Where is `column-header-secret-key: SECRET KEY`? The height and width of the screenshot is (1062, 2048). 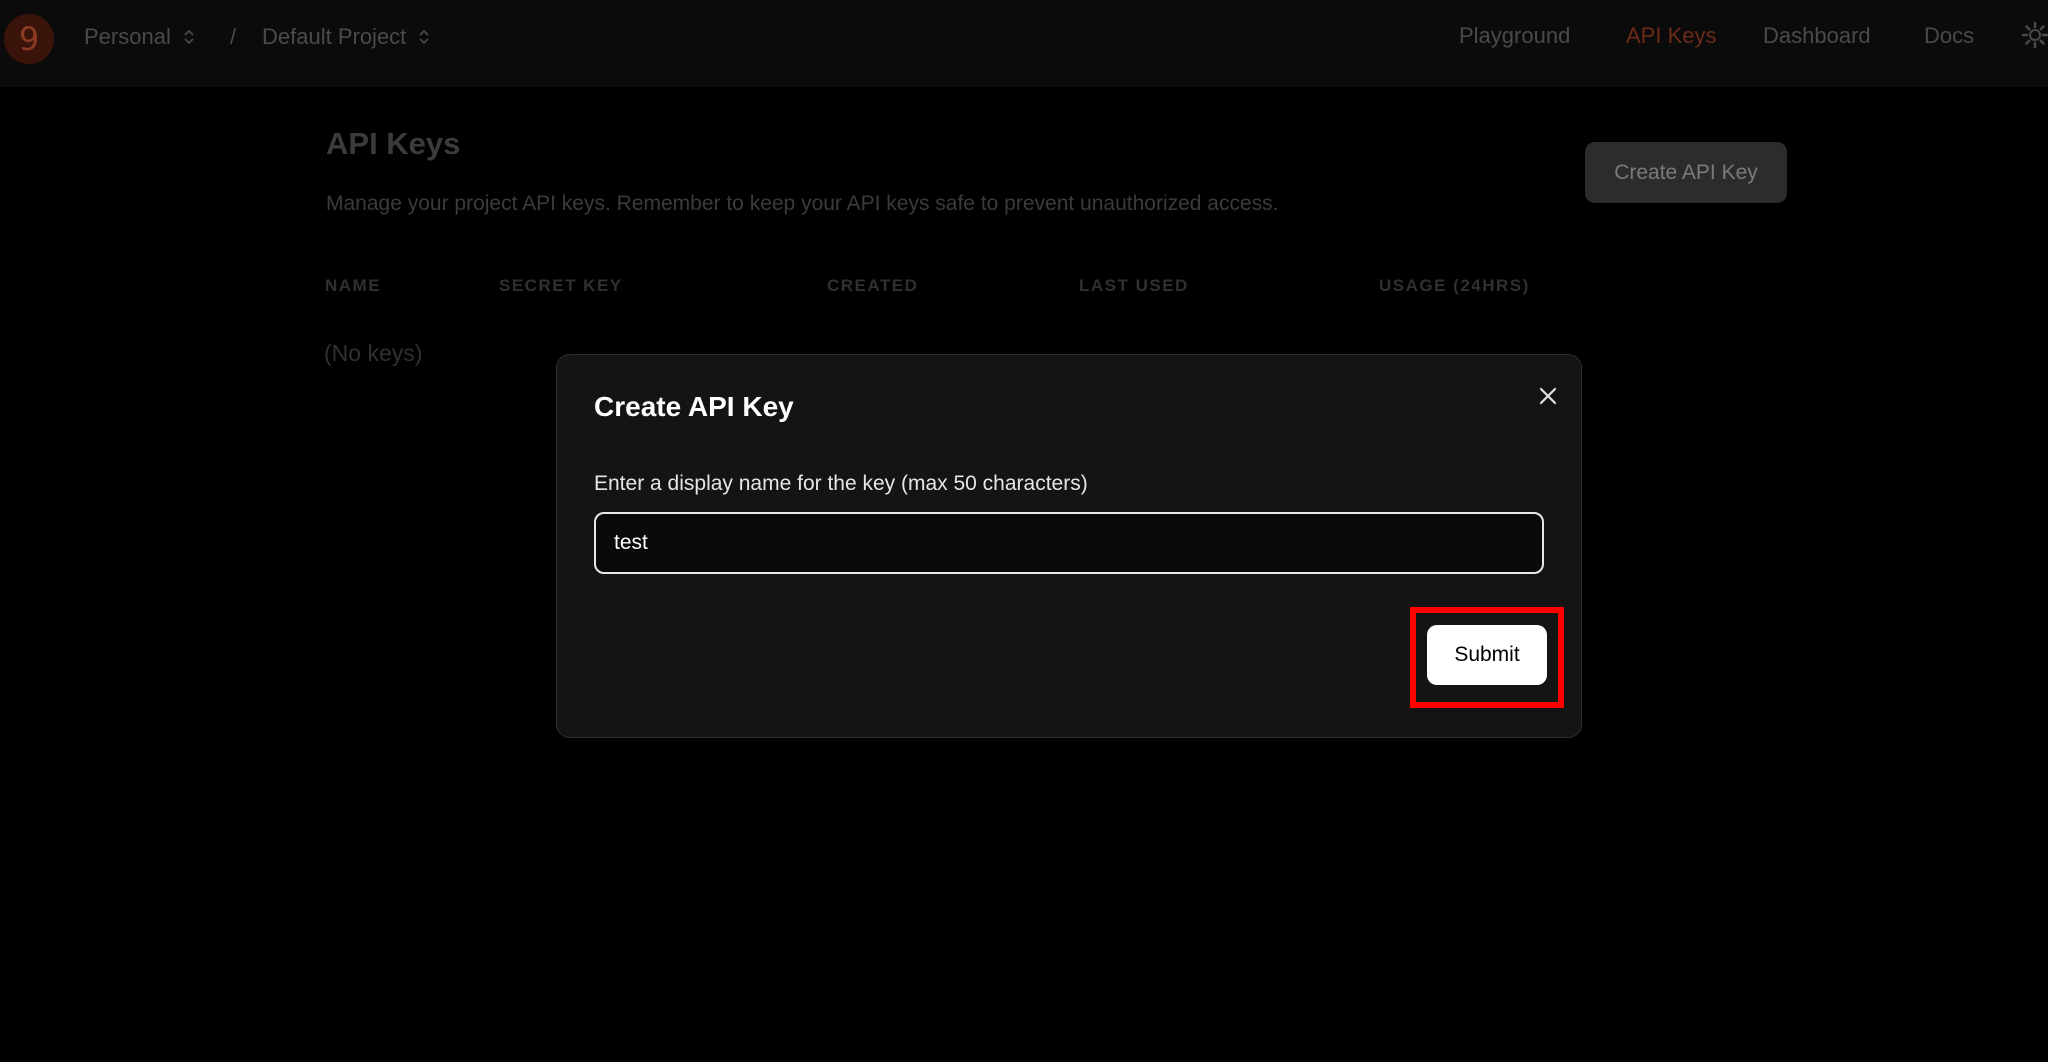
column-header-secret-key: SECRET KEY is located at coordinates (561, 285).